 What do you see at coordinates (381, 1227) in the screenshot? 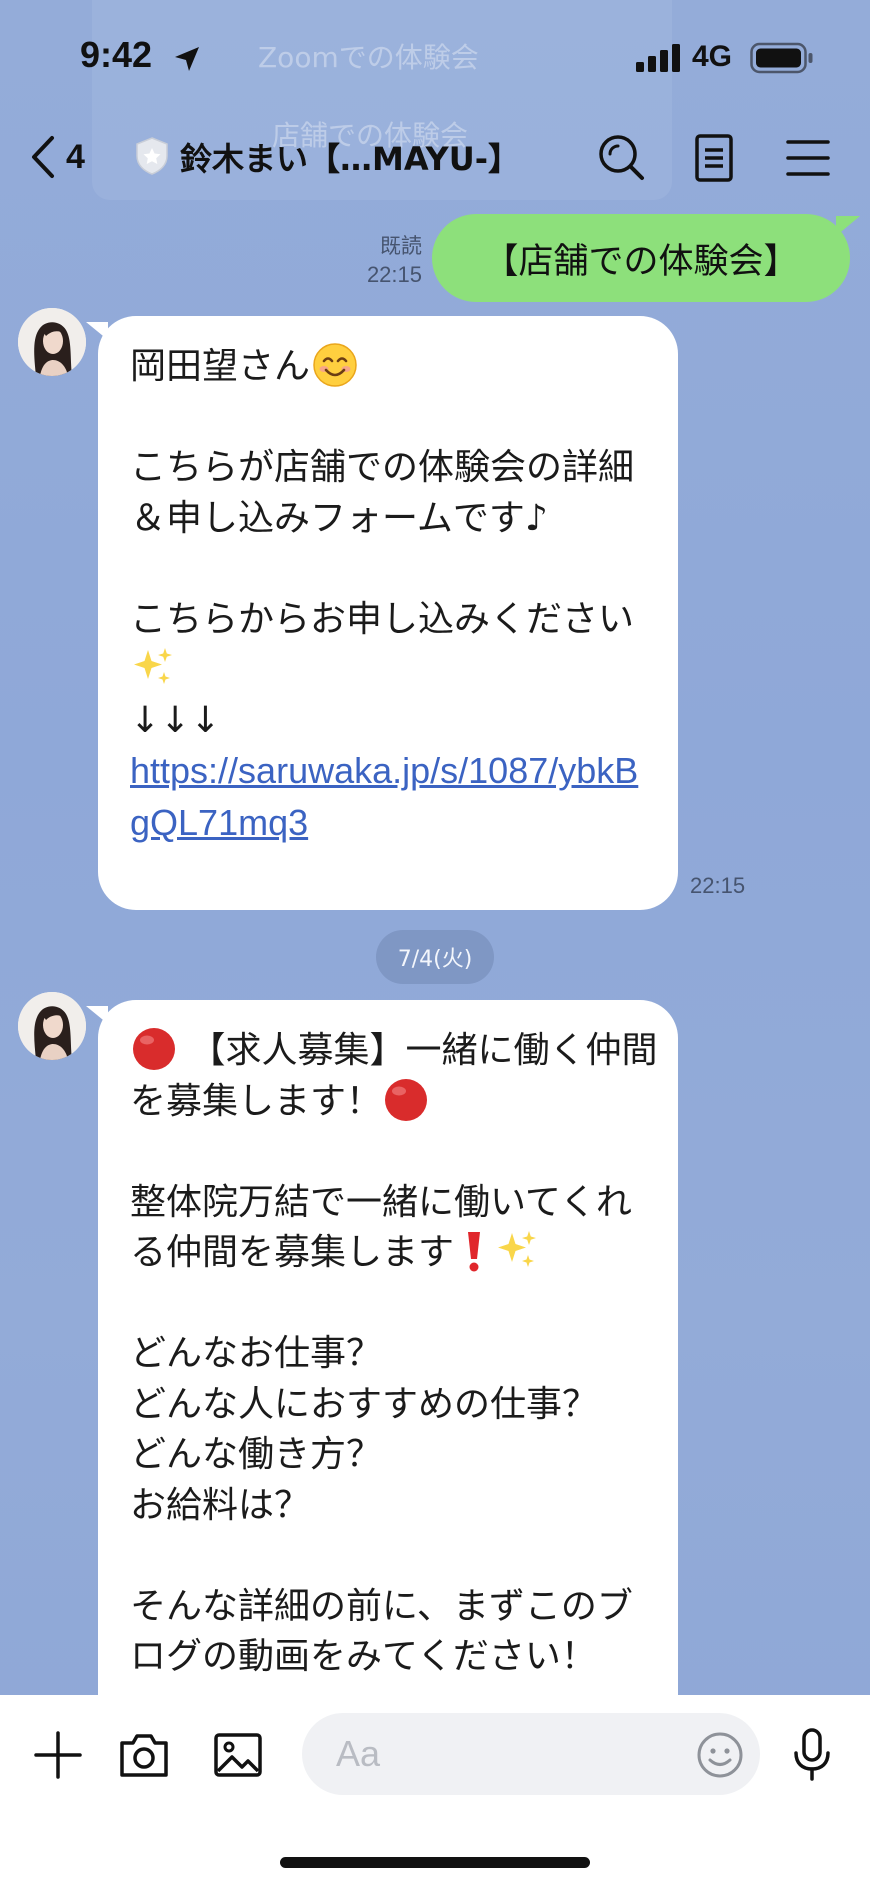
I see `job-intro-text: 整体院万結で一緒に働いてくれる仲間を募集します` at bounding box center [381, 1227].